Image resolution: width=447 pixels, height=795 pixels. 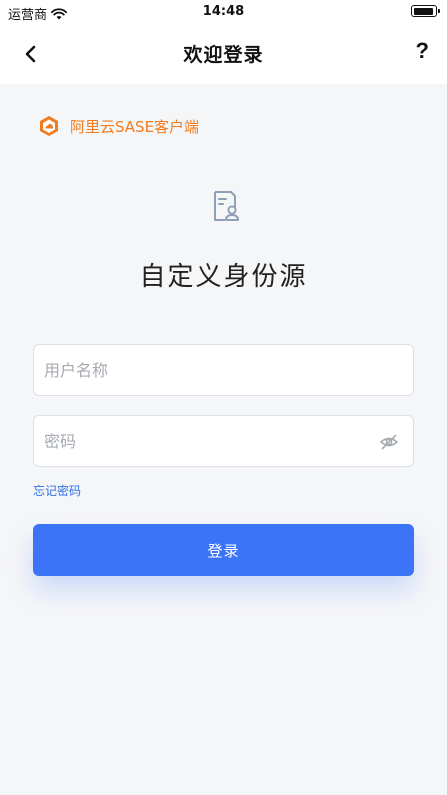 What do you see at coordinates (425, 11) in the screenshot?
I see `battery-icon` at bounding box center [425, 11].